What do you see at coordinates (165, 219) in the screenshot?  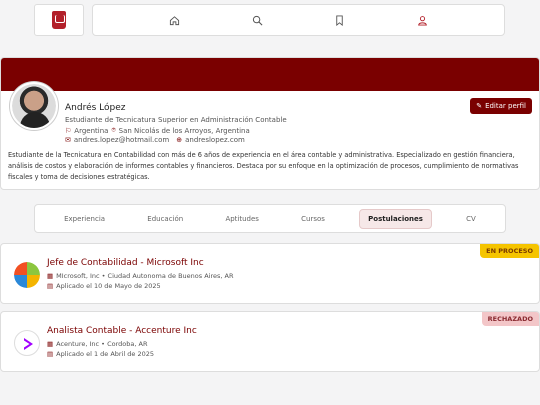 I see `tab-educacion: Educación` at bounding box center [165, 219].